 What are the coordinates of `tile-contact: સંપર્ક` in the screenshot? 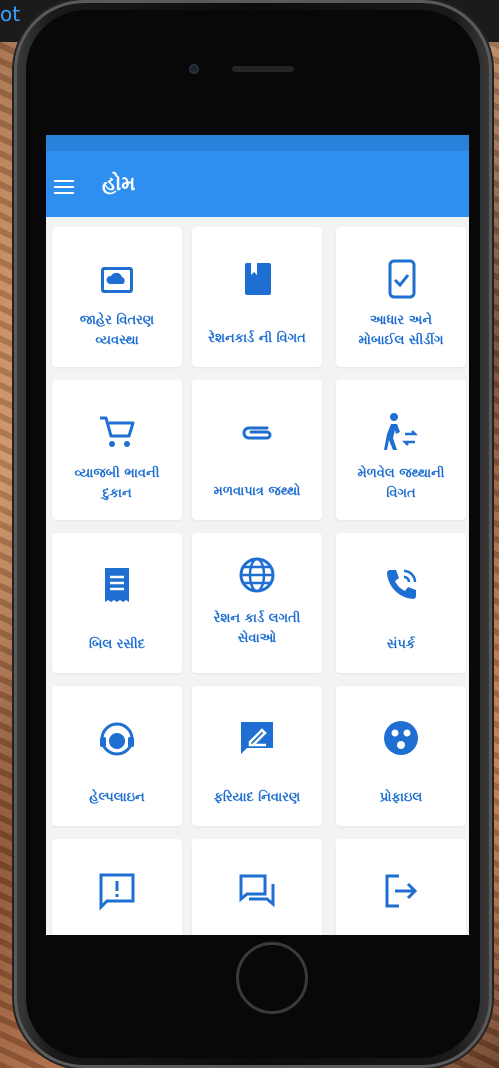 It's located at (401, 603).